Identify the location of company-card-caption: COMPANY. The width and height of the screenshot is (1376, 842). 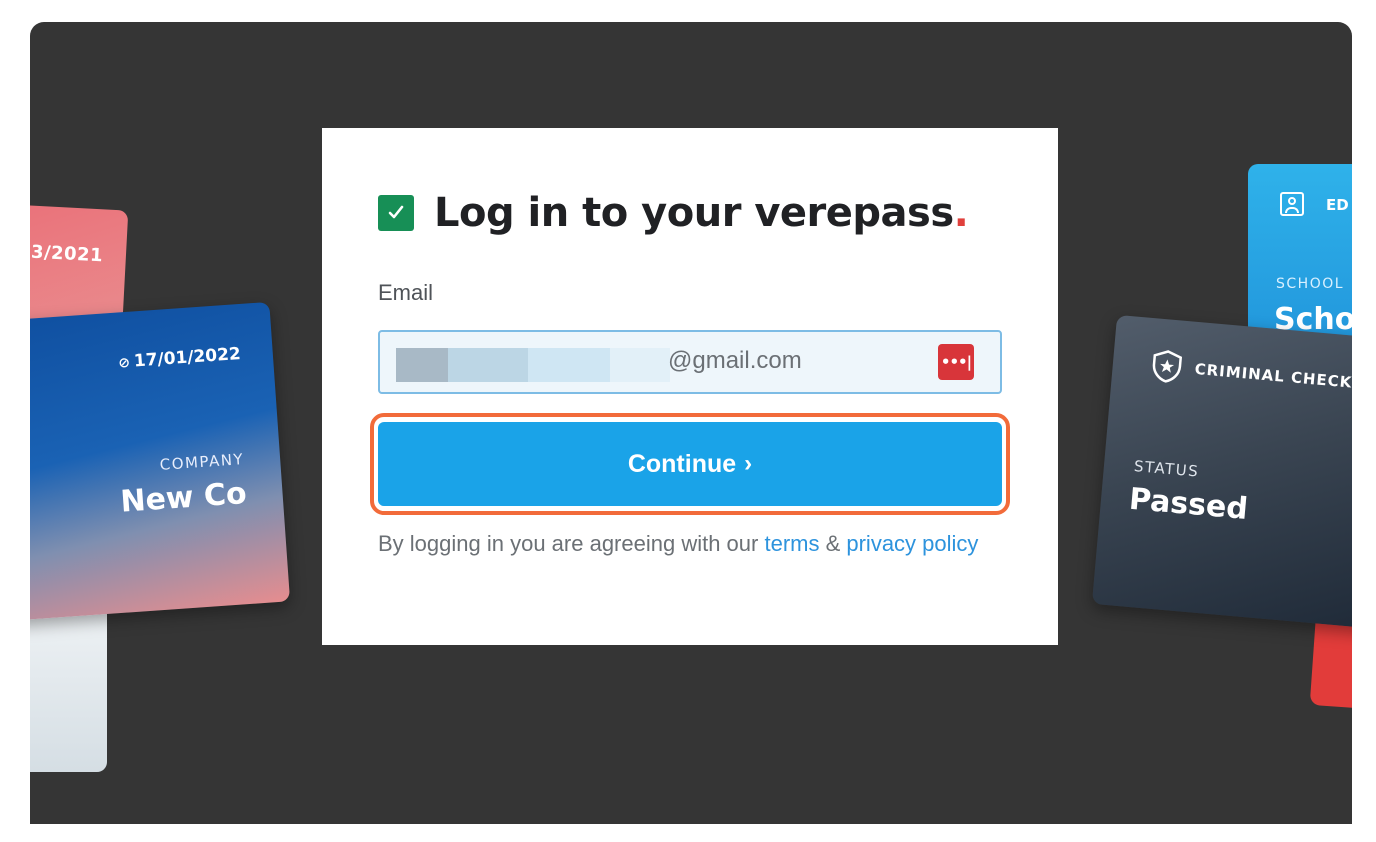
(202, 462).